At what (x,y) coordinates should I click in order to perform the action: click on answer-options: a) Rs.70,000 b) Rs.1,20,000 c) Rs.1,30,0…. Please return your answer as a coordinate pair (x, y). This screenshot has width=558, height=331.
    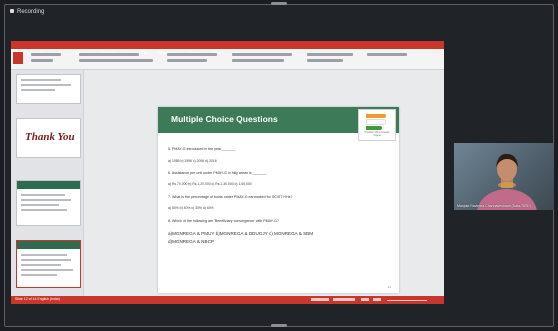
    Looking at the image, I should click on (210, 184).